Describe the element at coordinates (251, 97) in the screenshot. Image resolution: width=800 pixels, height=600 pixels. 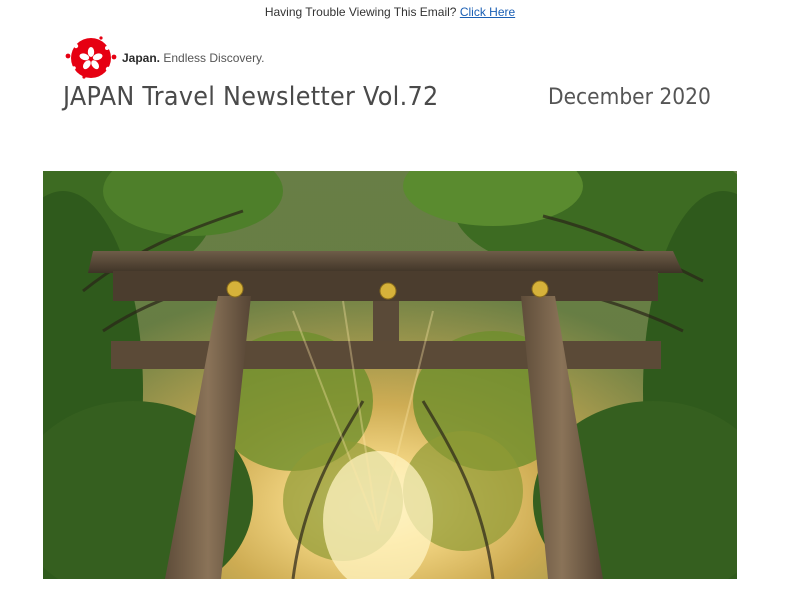
I see `newsletter-title: JAPAN Travel Newsletter Vol.72` at that location.